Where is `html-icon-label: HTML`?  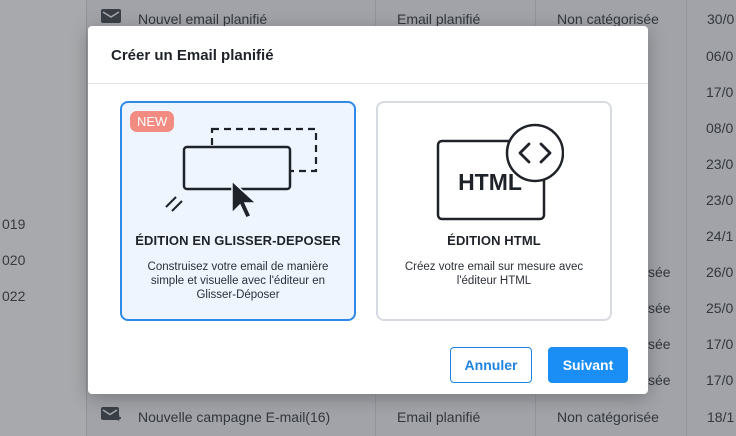 html-icon-label: HTML is located at coordinates (490, 182).